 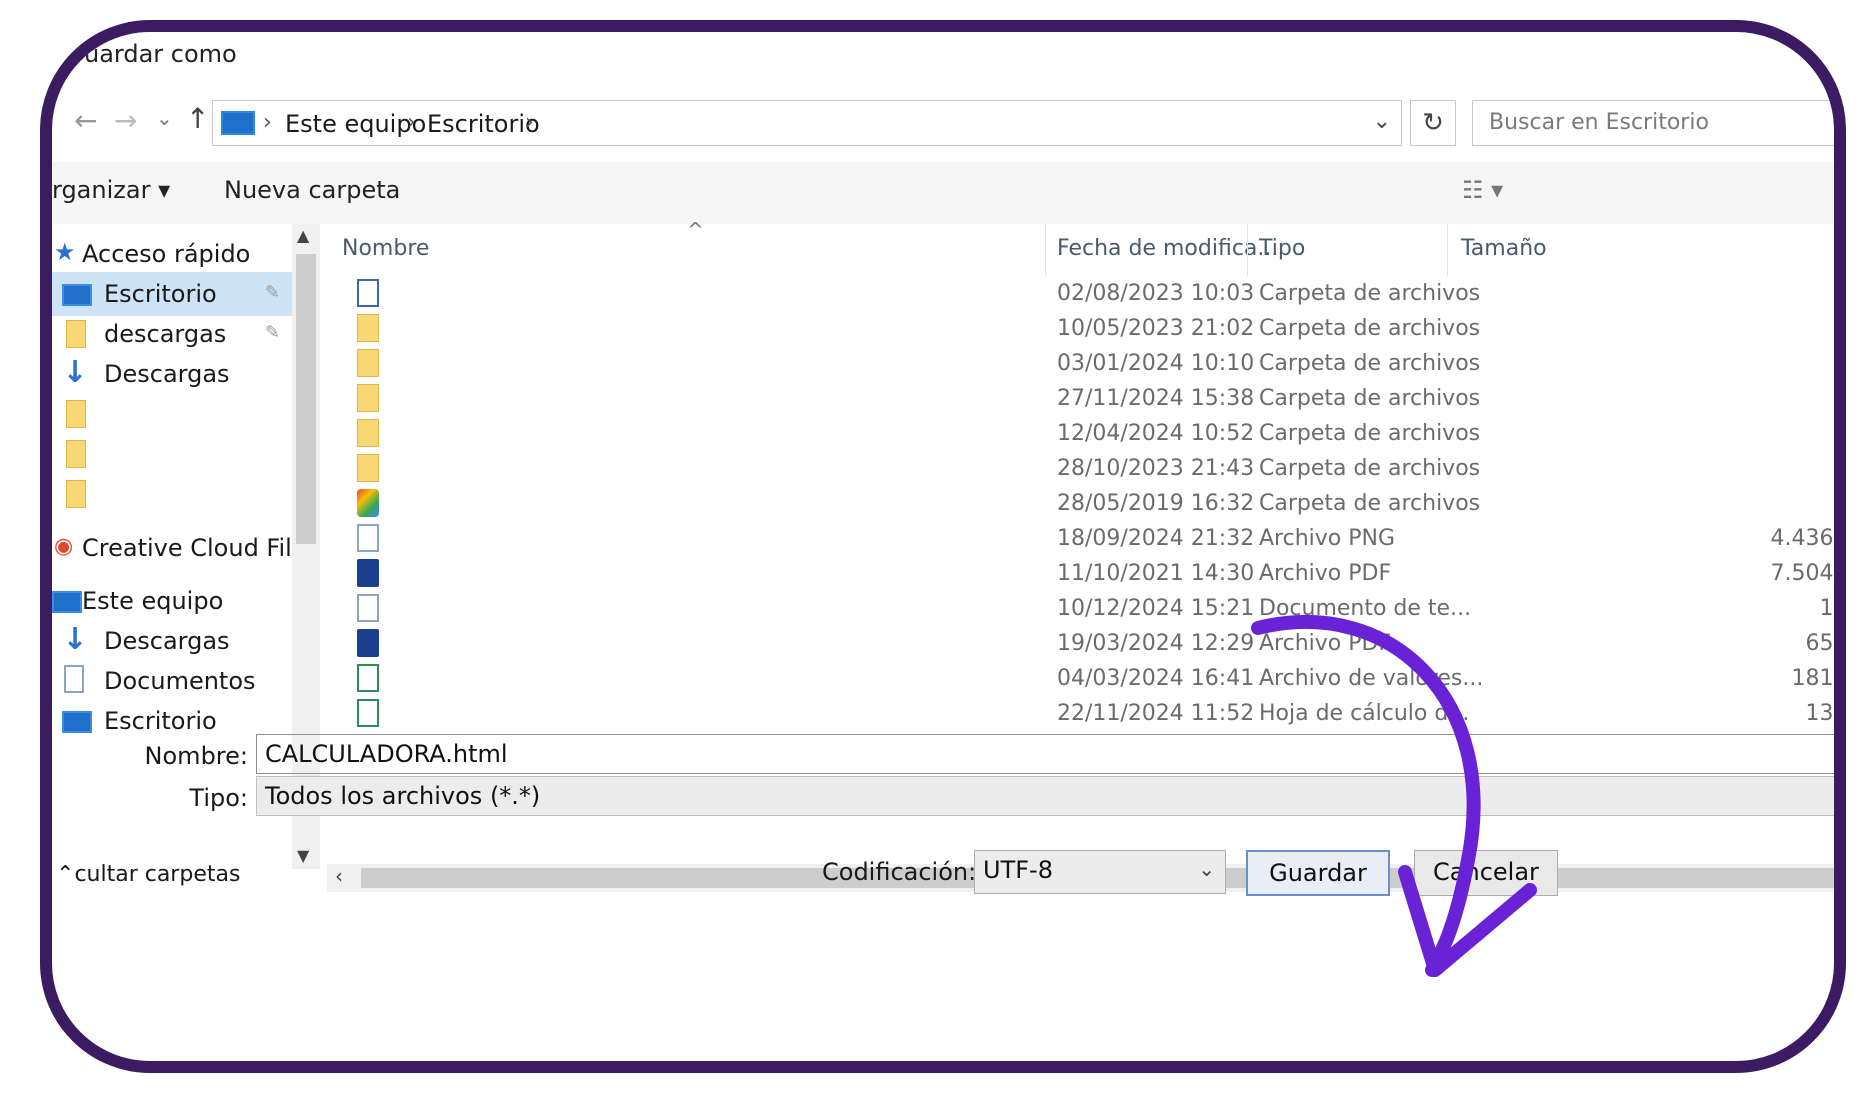 I want to click on cancel-button: Cancelar, so click(x=1486, y=873).